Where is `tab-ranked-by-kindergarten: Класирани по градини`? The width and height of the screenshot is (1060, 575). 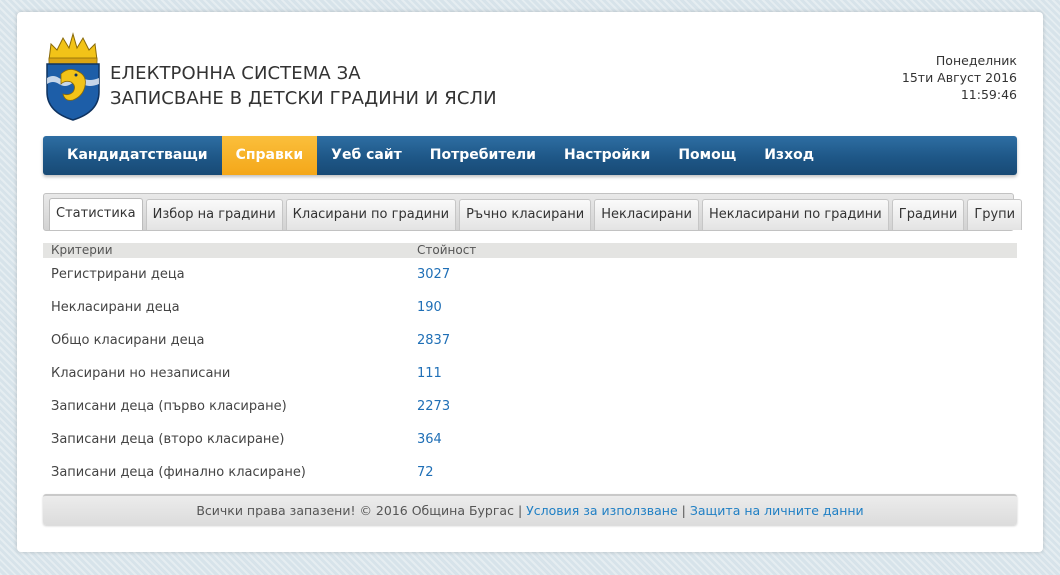 tab-ranked-by-kindergarten: Класирани по градини is located at coordinates (371, 214).